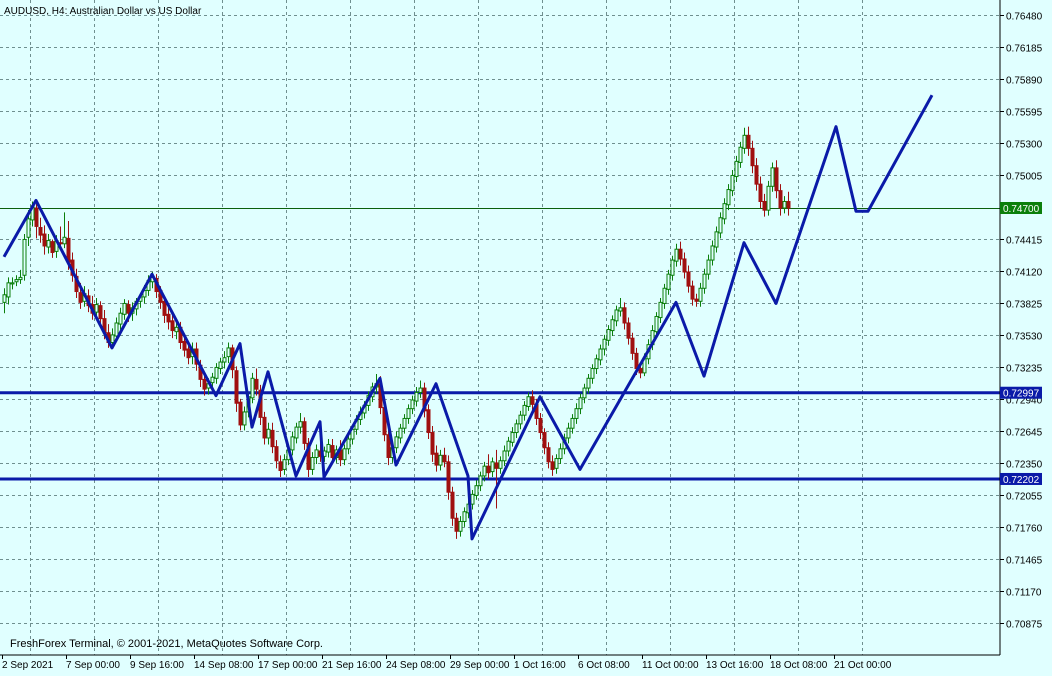 The image size is (1052, 676). What do you see at coordinates (1024, 433) in the screenshot?
I see `y-tick-label: 0.72645` at bounding box center [1024, 433].